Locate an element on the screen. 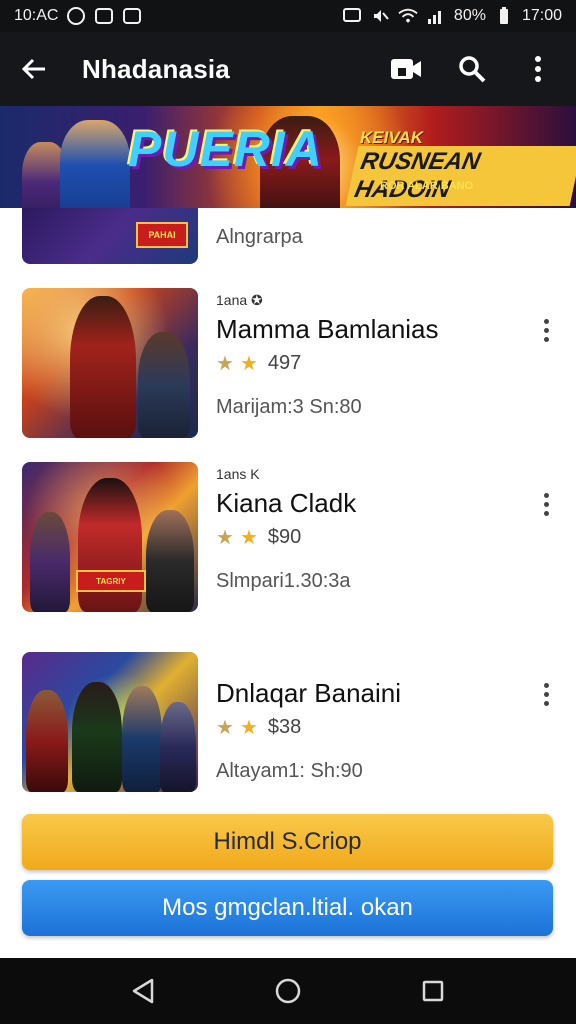 The height and width of the screenshot is (1024, 576). rating-row: ★ ★ 497 is located at coordinates (258, 363).